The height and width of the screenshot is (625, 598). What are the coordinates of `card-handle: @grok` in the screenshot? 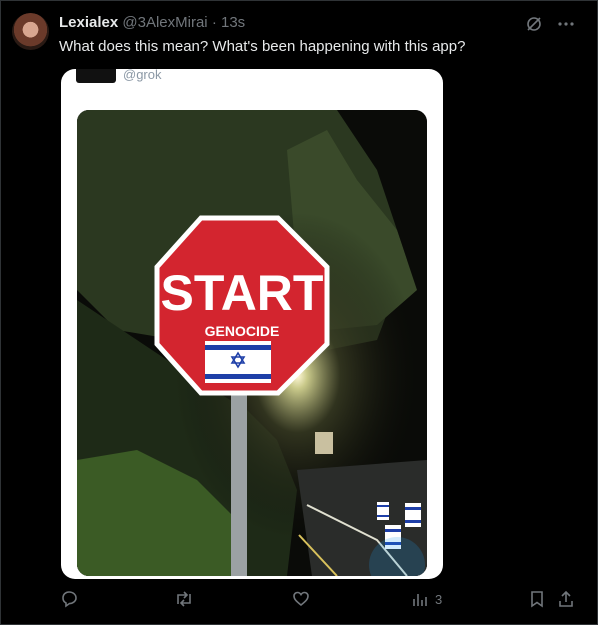 It's located at (142, 75).